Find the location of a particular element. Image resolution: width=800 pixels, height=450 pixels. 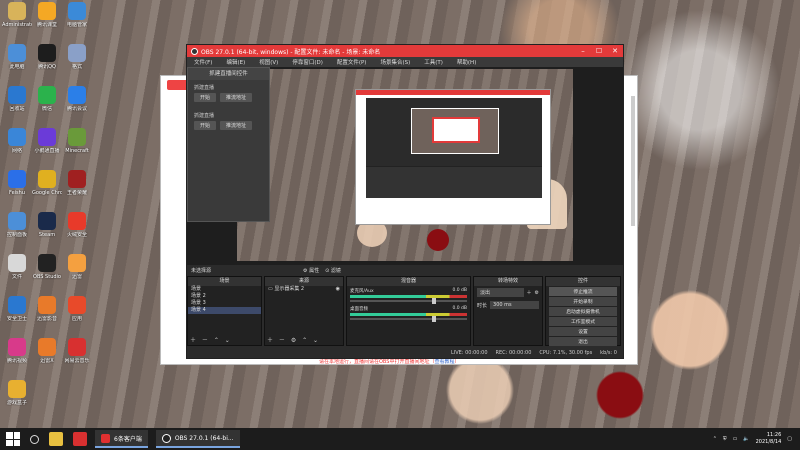

control-button: 工作室模式 is located at coordinates (583, 321).